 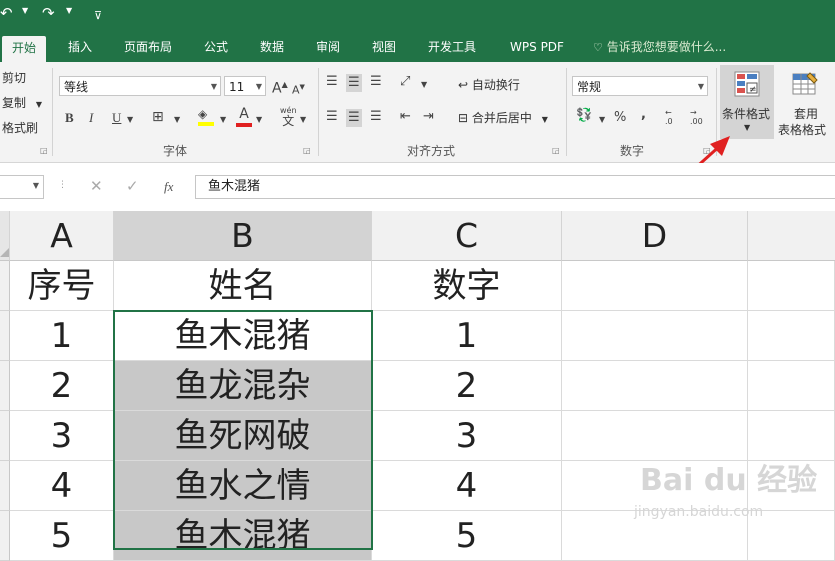 What do you see at coordinates (62, 536) in the screenshot?
I see `cell-a6: 5` at bounding box center [62, 536].